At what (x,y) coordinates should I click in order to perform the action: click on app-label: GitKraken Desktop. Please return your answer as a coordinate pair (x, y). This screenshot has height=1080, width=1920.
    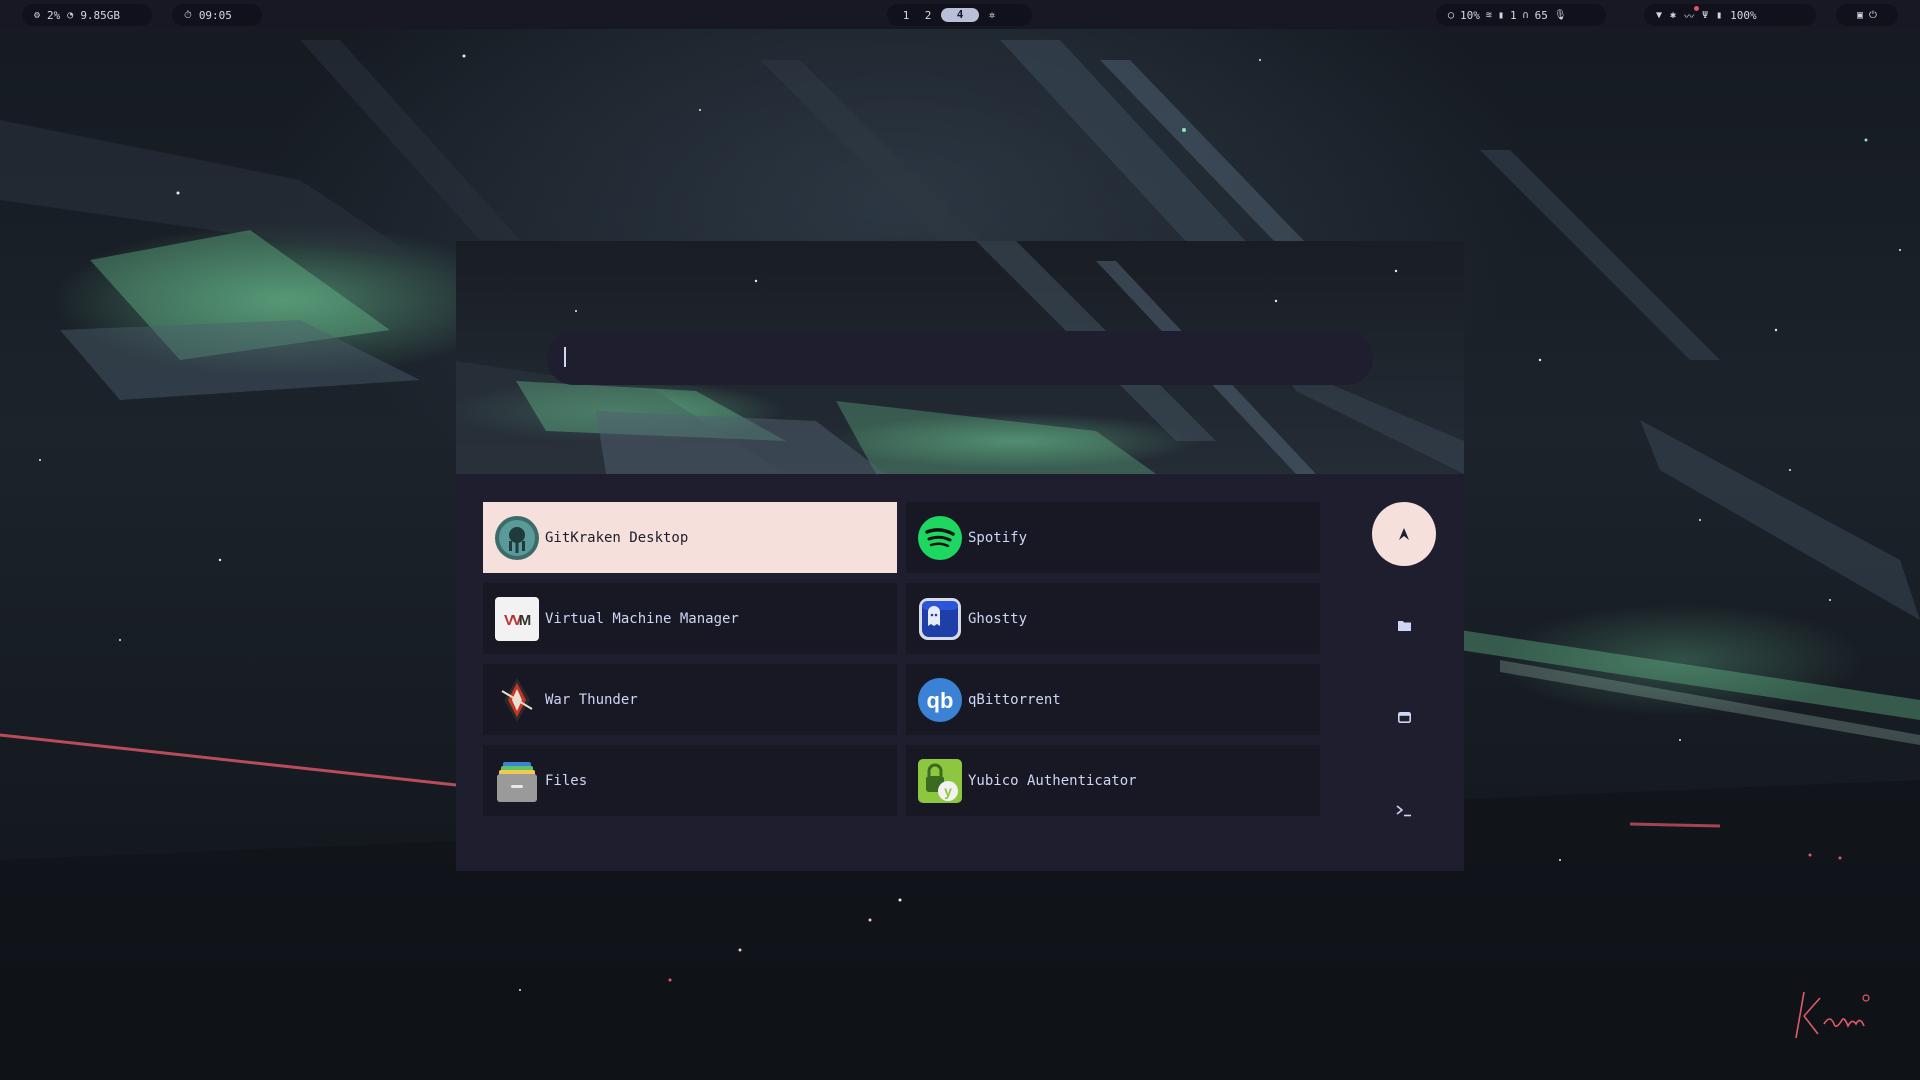
    Looking at the image, I should click on (617, 537).